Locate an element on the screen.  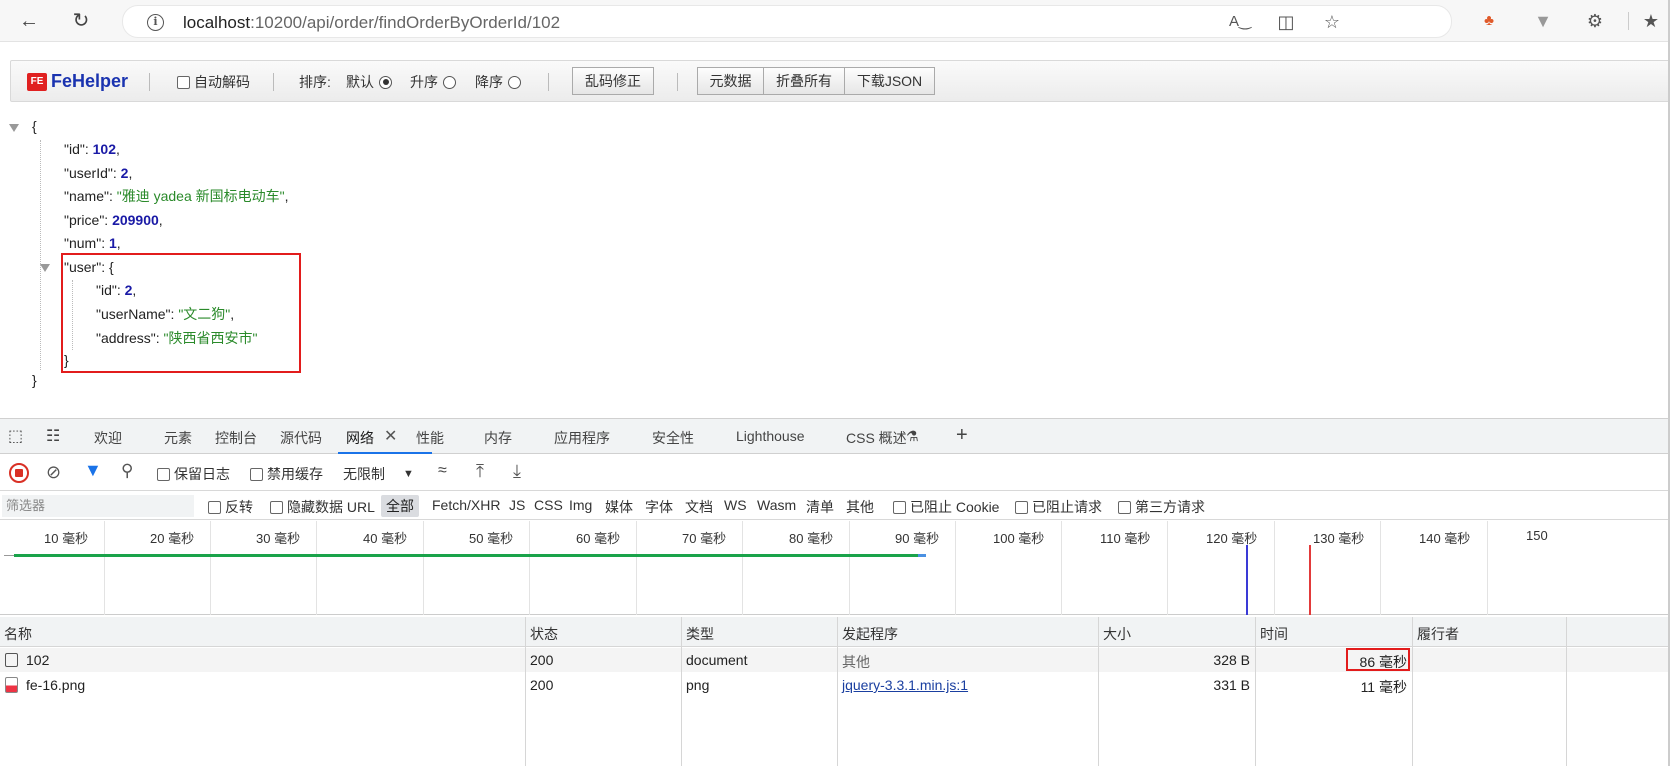
inspect-element-icon: ⬚ is located at coordinates (15, 436).